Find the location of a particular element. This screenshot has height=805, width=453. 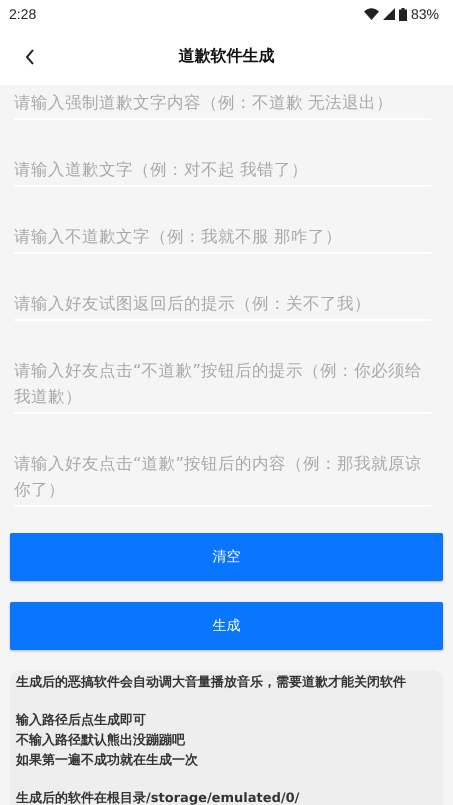

wifi-icon is located at coordinates (371, 14).